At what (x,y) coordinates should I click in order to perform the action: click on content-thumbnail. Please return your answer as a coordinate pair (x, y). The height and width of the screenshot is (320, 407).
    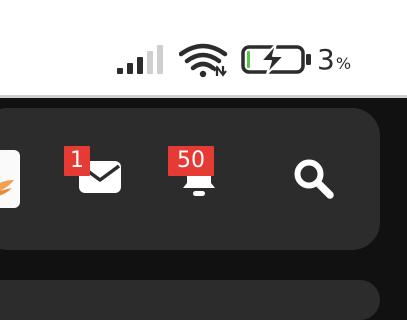
    Looking at the image, I should click on (10, 179).